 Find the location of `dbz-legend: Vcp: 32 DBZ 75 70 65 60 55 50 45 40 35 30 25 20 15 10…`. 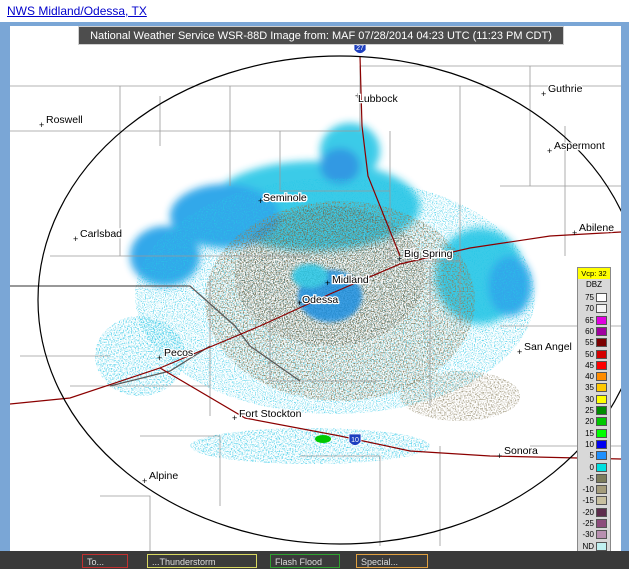

dbz-legend: Vcp: 32 DBZ 75 70 65 60 55 50 45 40 35 30 25 20 15 10… is located at coordinates (594, 411).